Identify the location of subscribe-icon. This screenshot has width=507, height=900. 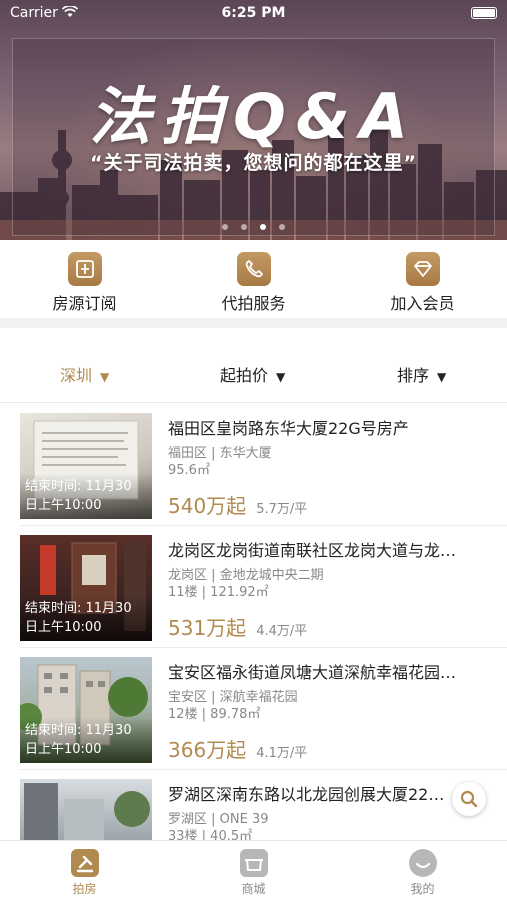
(84, 269).